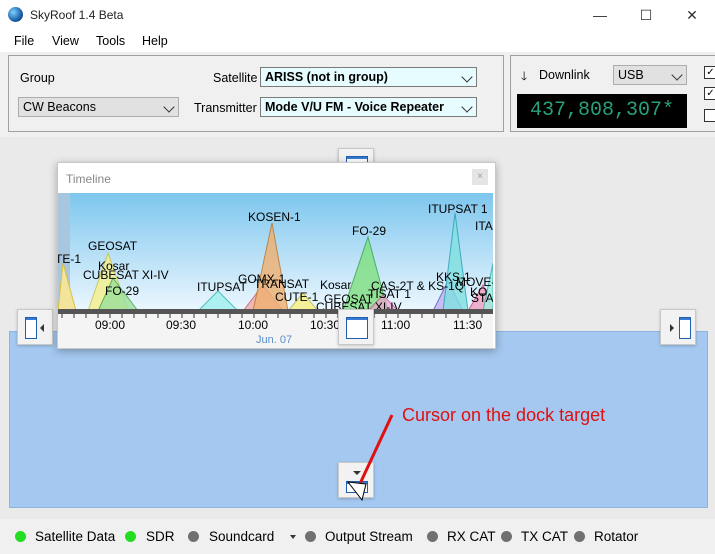 This screenshot has height=554, width=715. Describe the element at coordinates (524, 76) in the screenshot. I see `downlink-arrow-icon: 🡓` at that location.